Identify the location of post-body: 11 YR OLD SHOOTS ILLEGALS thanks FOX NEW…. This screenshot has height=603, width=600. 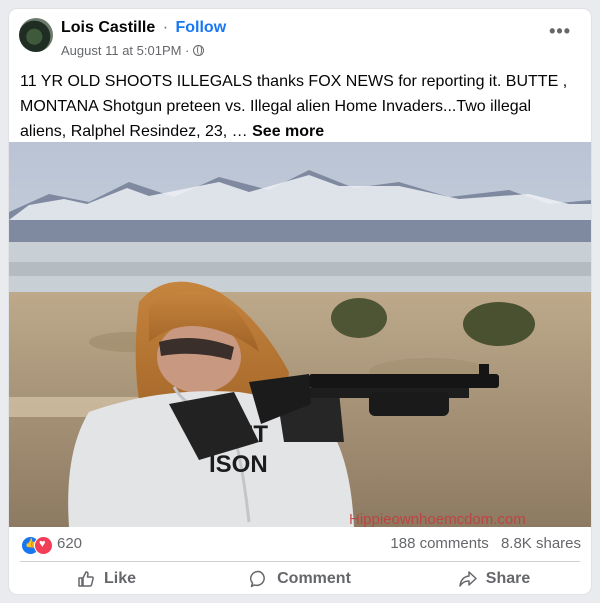
(300, 106).